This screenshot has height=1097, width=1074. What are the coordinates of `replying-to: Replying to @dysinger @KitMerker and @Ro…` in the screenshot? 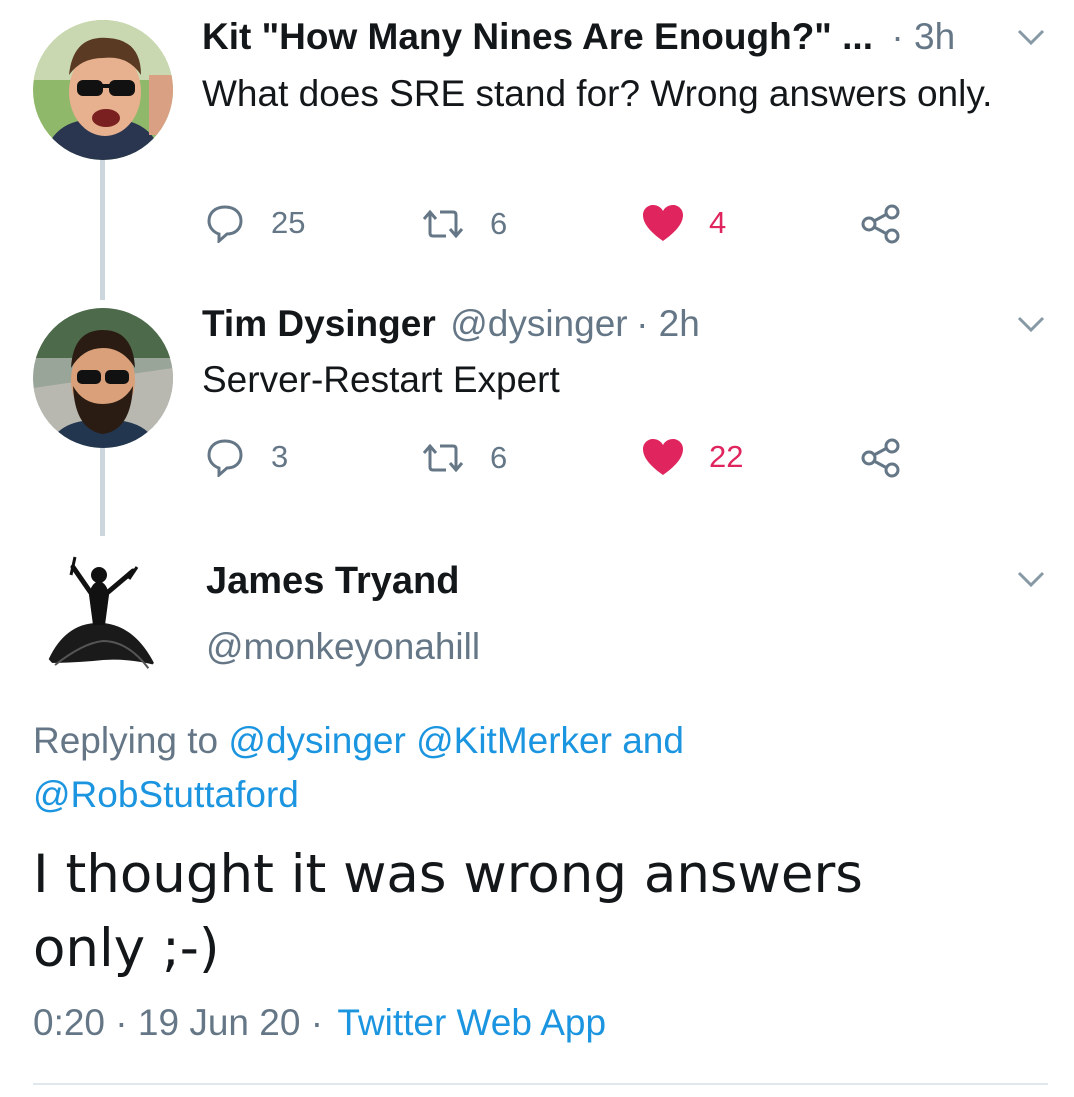 It's located at (483, 768).